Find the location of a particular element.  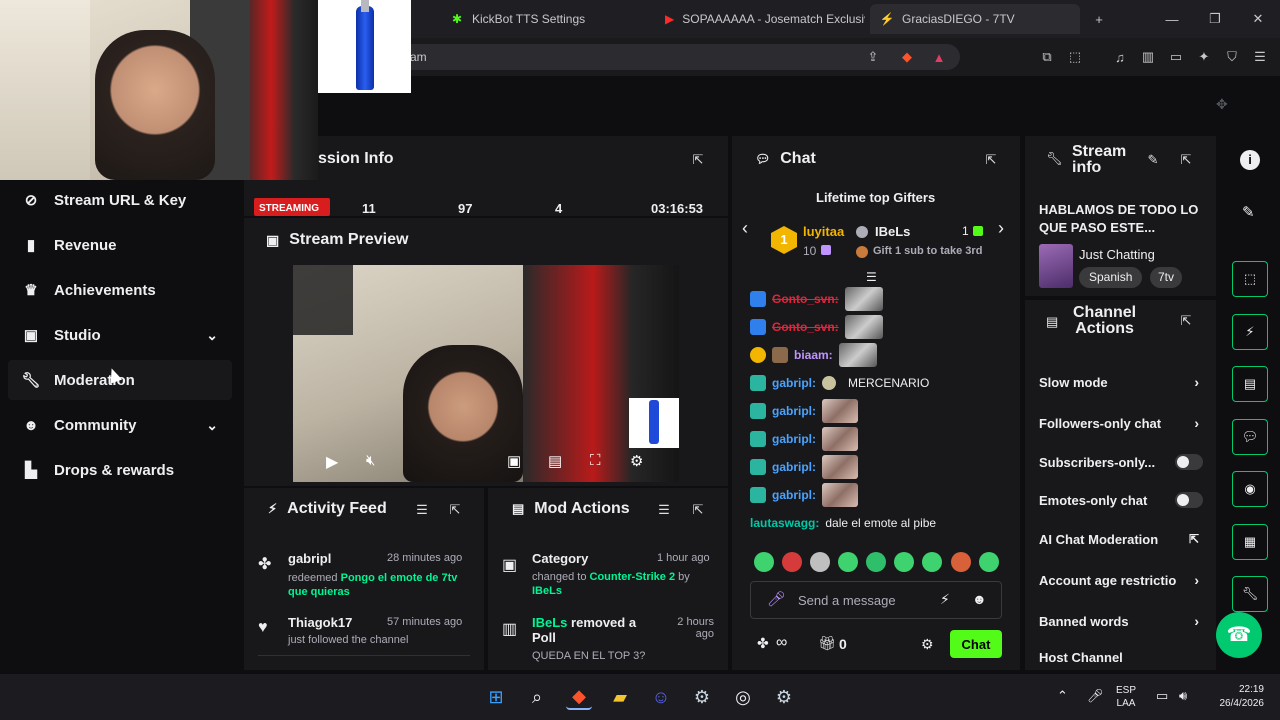

obs-icon: ◎ is located at coordinates (743, 697).